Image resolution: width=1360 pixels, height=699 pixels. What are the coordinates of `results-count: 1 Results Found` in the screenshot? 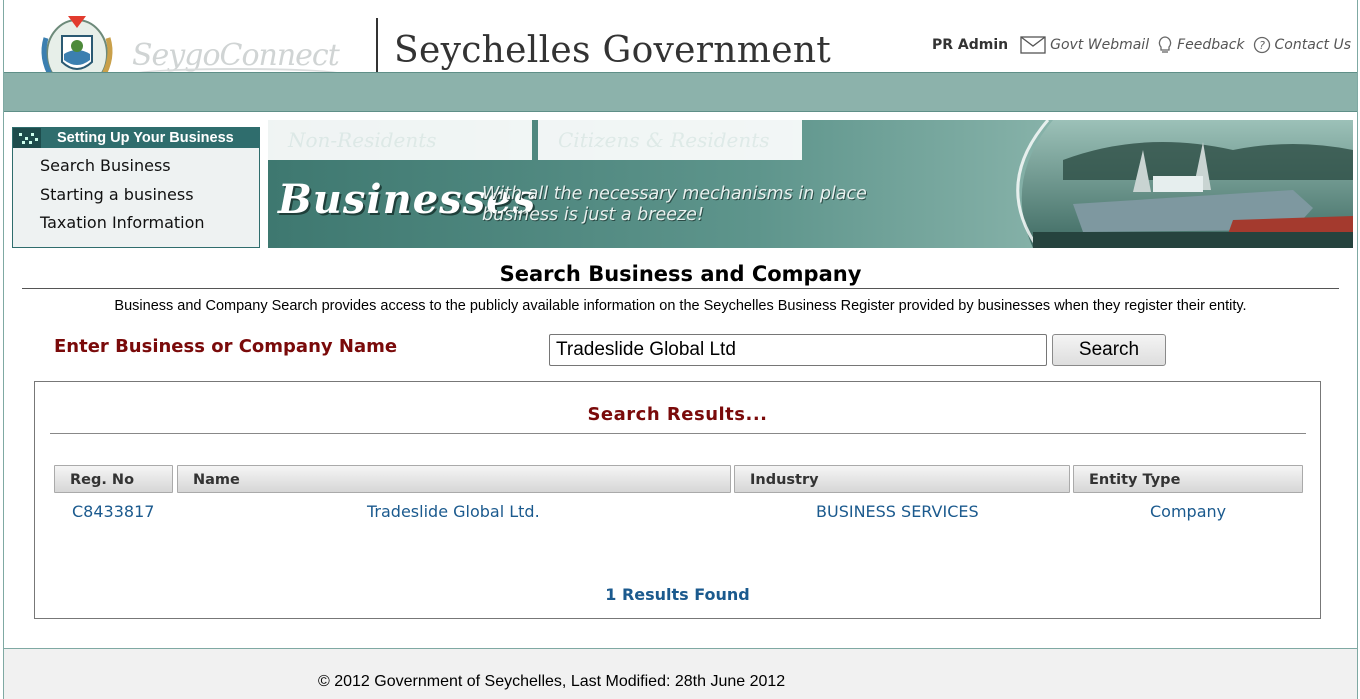 It's located at (677, 594).